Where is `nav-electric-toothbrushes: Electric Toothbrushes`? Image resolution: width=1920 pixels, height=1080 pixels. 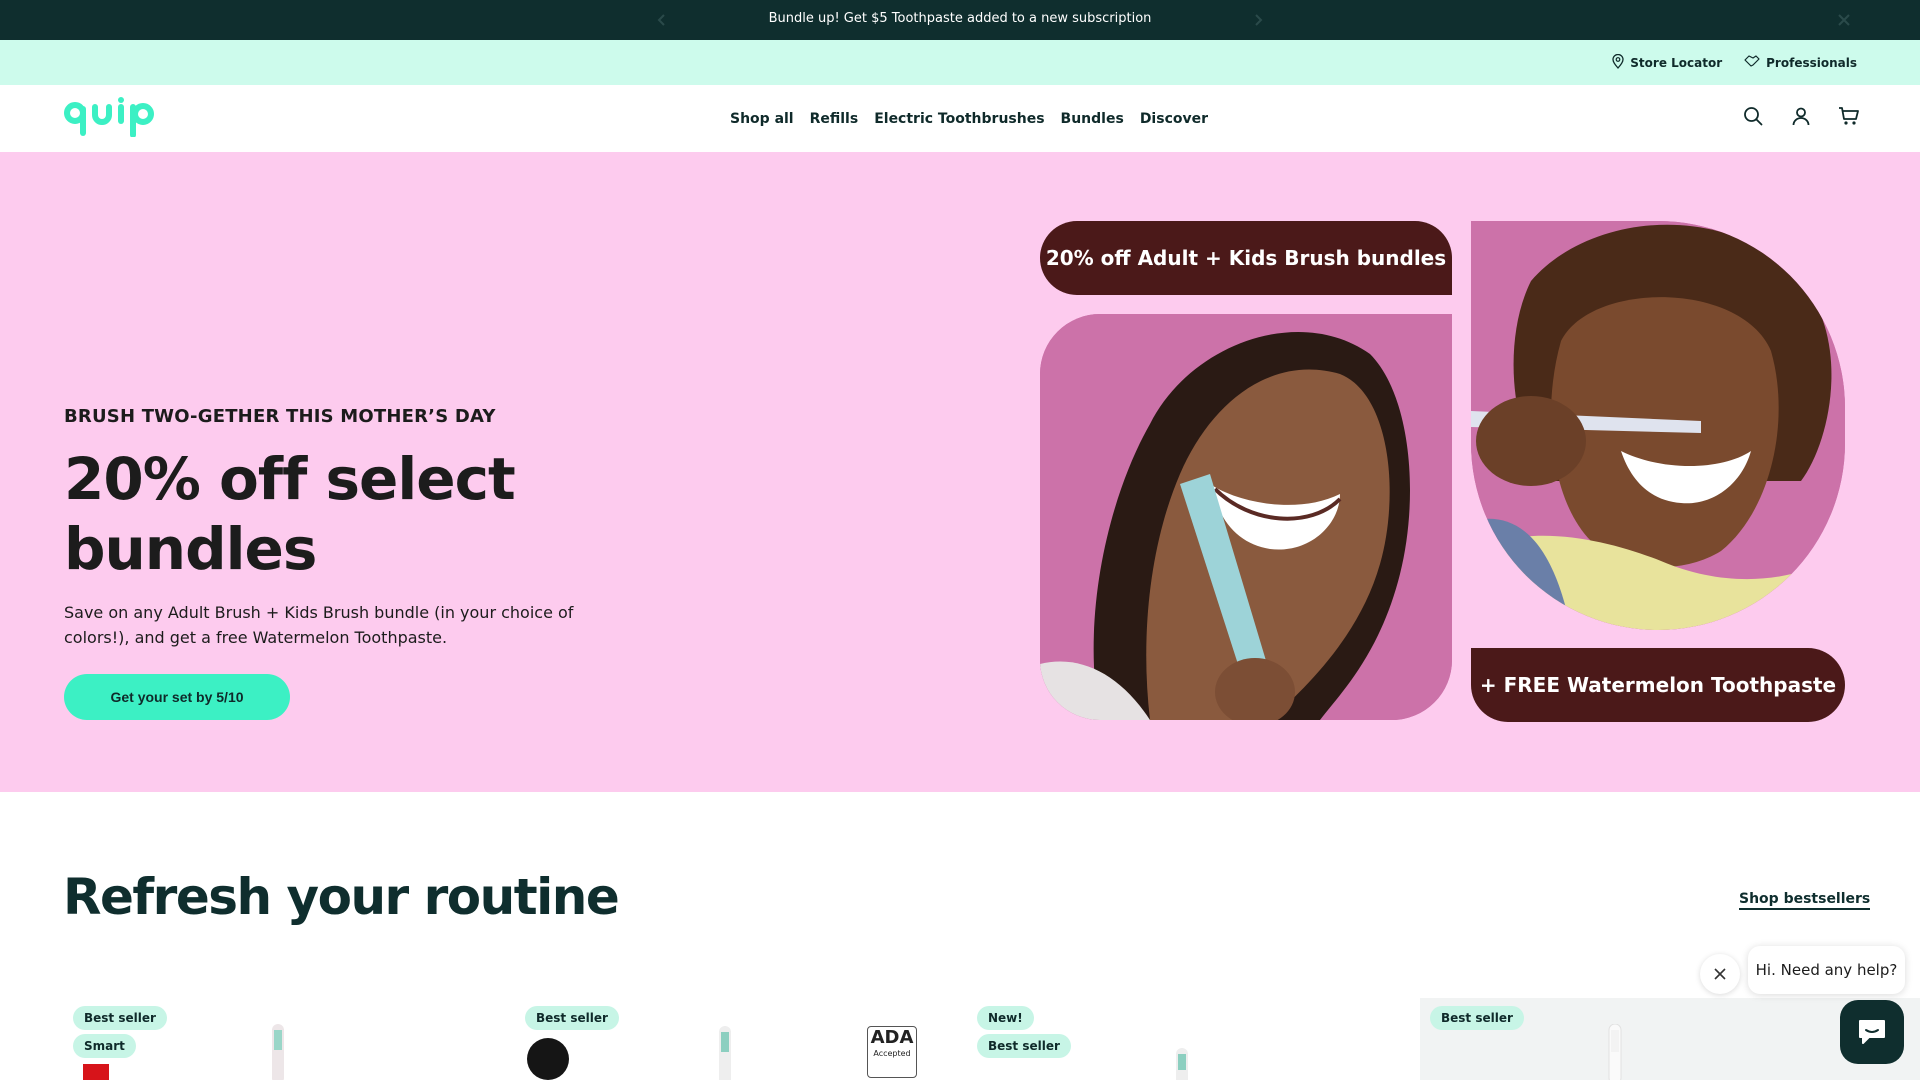 nav-electric-toothbrushes: Electric Toothbrushes is located at coordinates (959, 119).